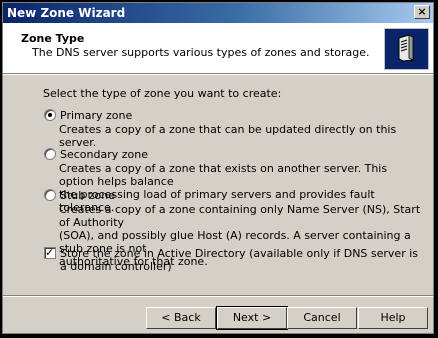  I want to click on next-button: Next >, so click(252, 318).